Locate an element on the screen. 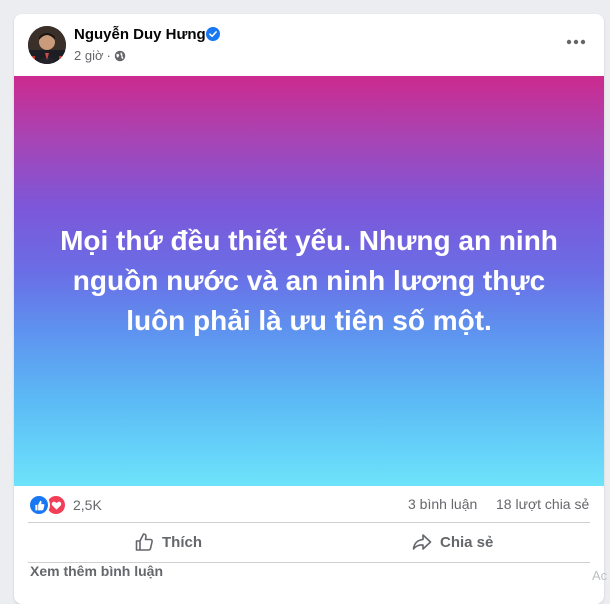 The height and width of the screenshot is (604, 610). author-avatar is located at coordinates (47, 45).